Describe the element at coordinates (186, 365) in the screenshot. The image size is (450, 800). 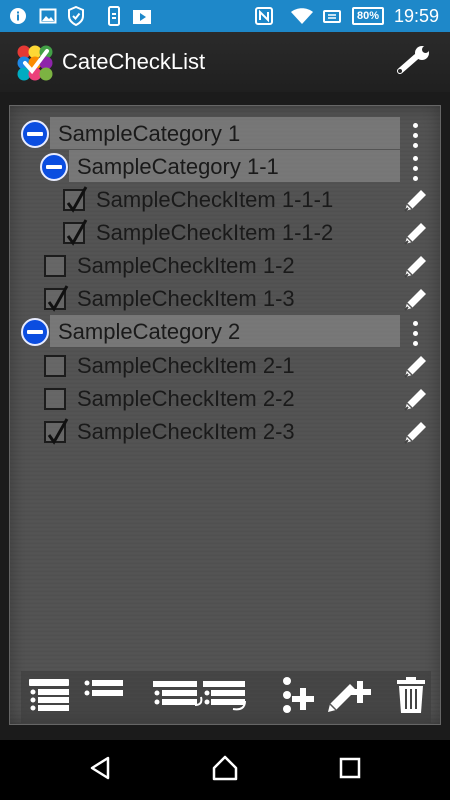
I see `item-label: SampleCheckItem 2-1` at that location.